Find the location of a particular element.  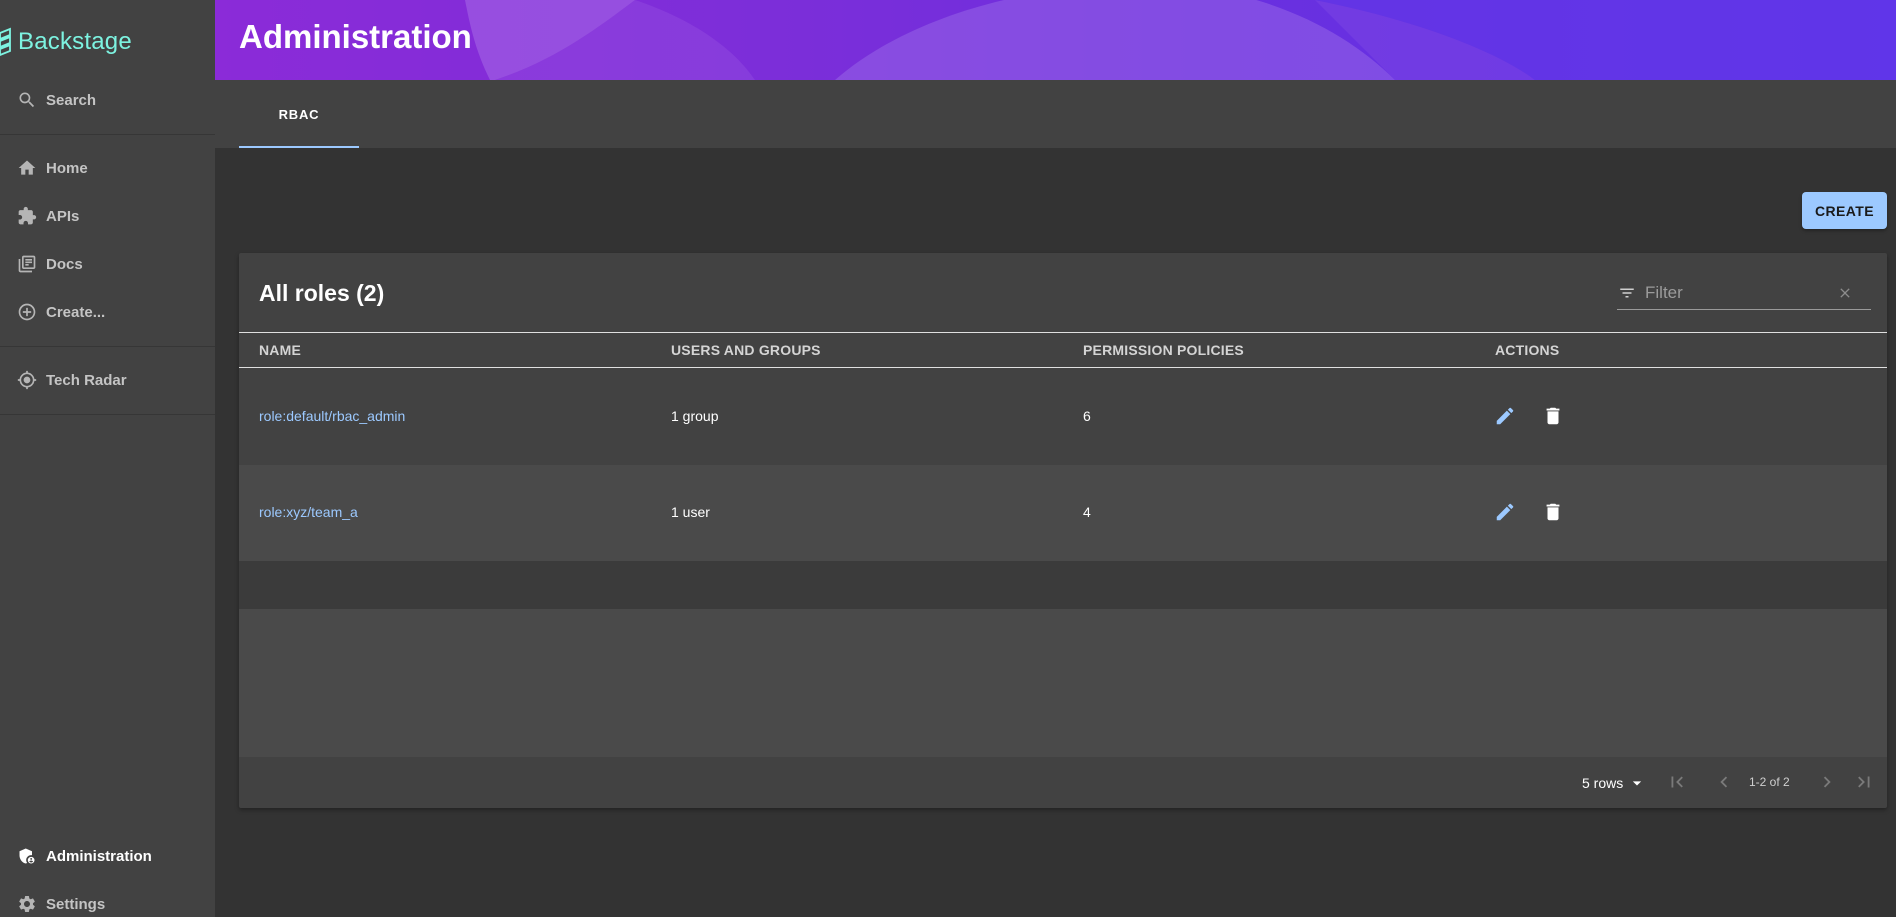

page-title: Administration is located at coordinates (355, 36).